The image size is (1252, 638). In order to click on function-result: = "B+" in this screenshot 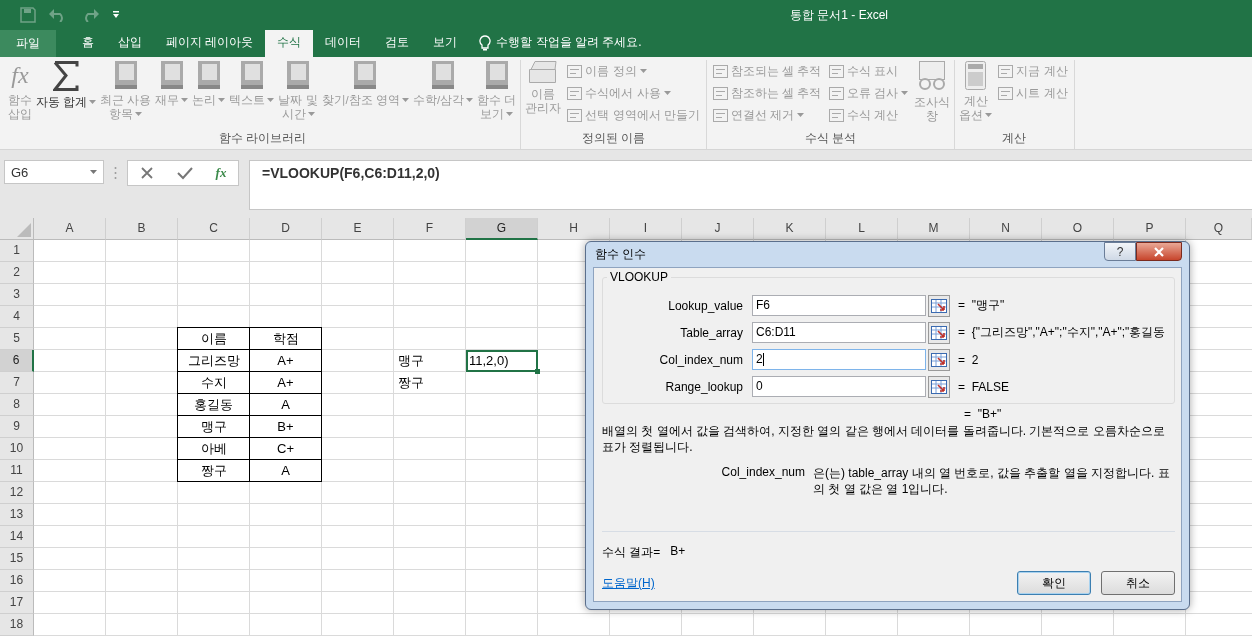, I will do `click(983, 414)`.